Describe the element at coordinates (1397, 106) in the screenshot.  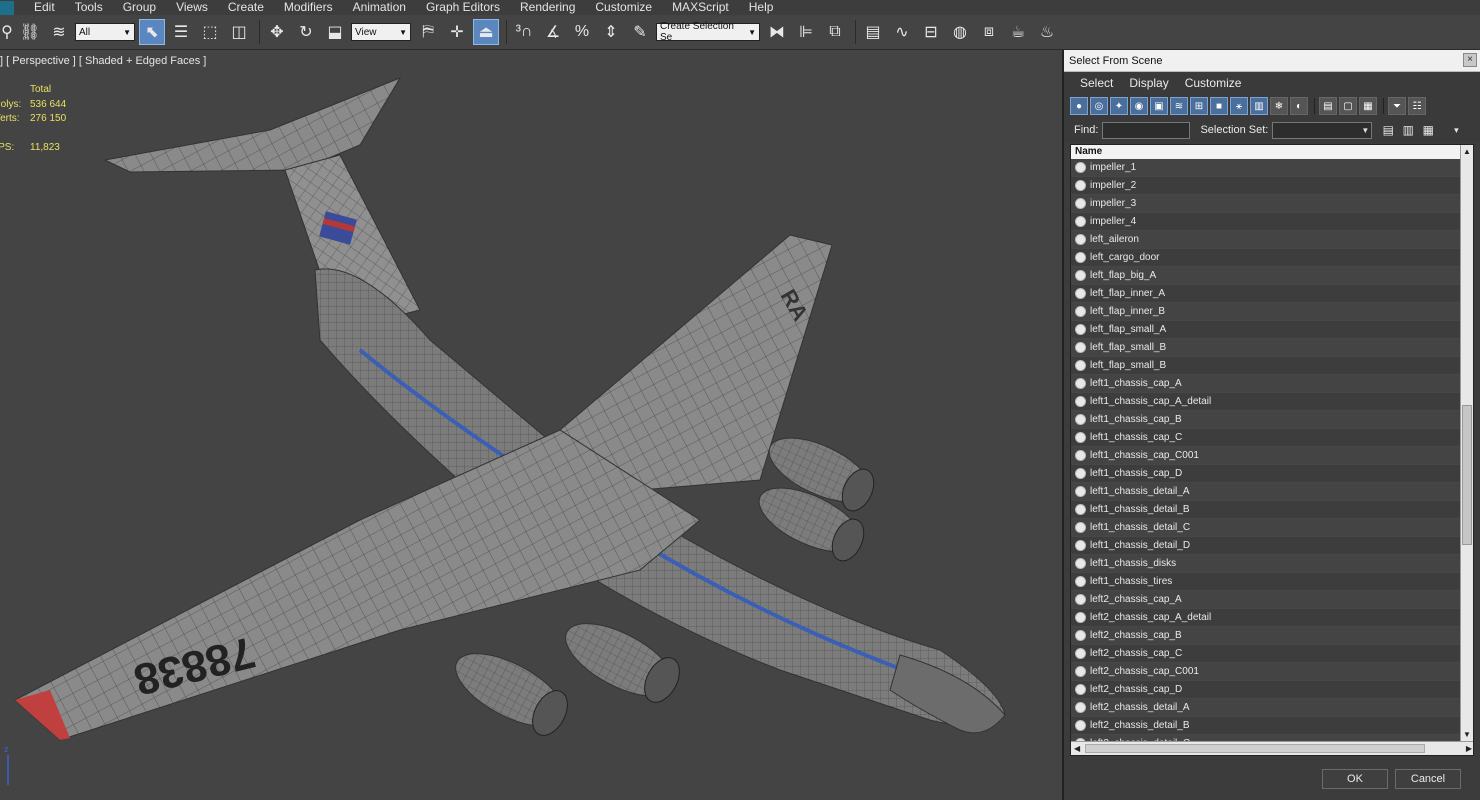
I see `filter-icon: ⏷` at that location.